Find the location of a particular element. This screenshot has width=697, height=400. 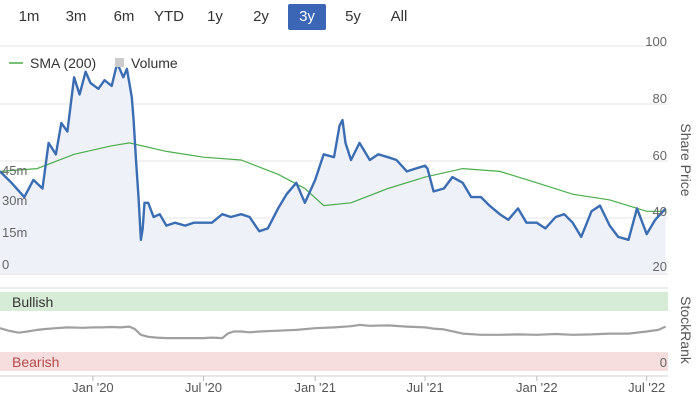

bearish-label: Bearish is located at coordinates (35, 362).